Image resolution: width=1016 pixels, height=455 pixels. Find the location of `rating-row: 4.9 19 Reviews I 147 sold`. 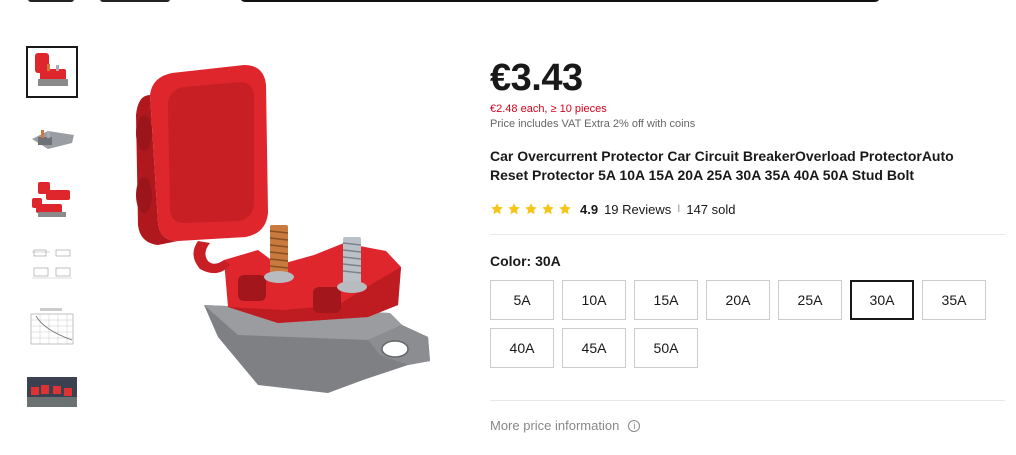

rating-row: 4.9 19 Reviews I 147 sold is located at coordinates (747, 209).